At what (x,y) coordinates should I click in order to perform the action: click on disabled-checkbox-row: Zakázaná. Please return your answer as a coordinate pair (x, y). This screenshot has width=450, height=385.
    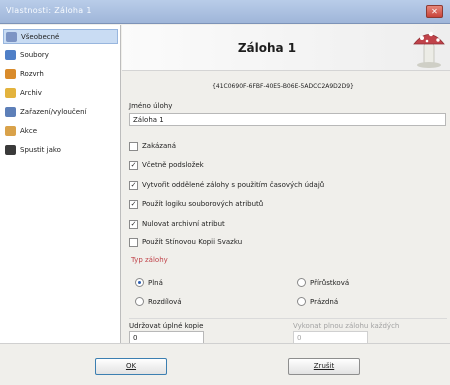
    Looking at the image, I should click on (279, 147).